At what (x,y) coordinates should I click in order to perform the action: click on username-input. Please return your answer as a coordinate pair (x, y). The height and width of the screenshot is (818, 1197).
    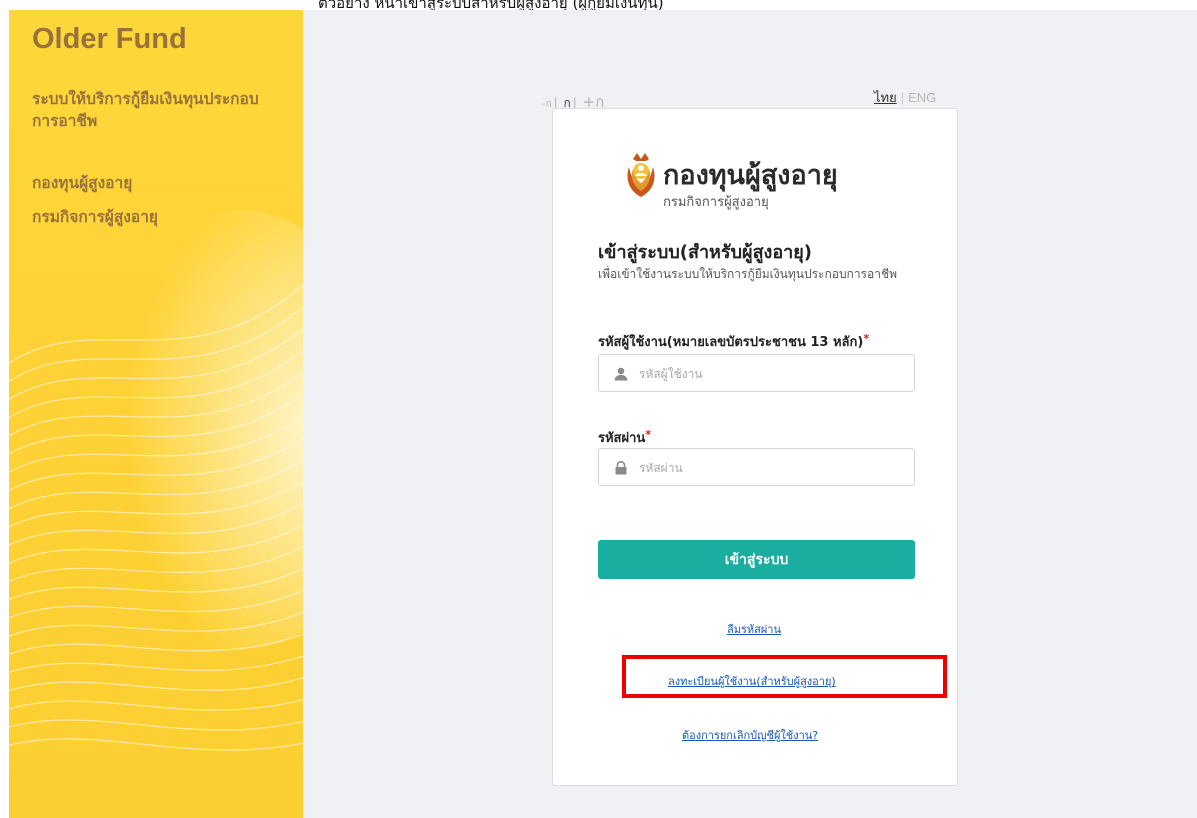
    Looking at the image, I should click on (769, 374).